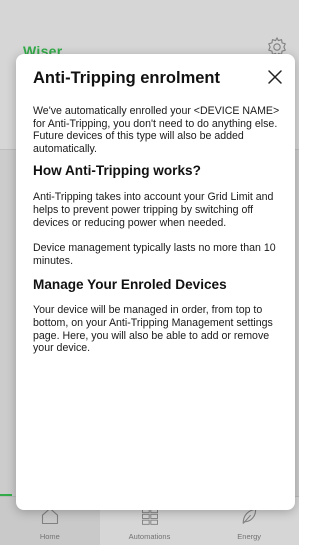 The image size is (320, 545). What do you see at coordinates (117, 171) in the screenshot?
I see `section-heading-how-it-works: How Anti-Tripping works?` at bounding box center [117, 171].